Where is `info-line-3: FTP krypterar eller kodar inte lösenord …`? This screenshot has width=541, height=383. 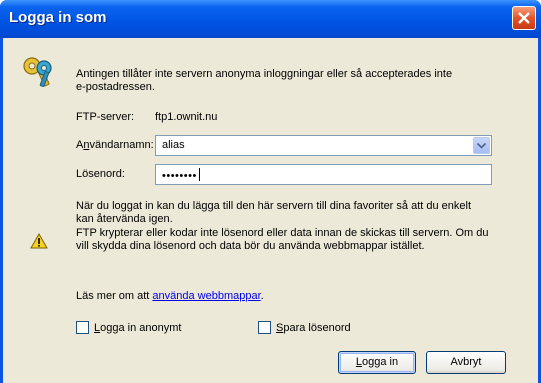
info-line-3: FTP krypterar eller kodar inte lösenord … is located at coordinates (282, 233).